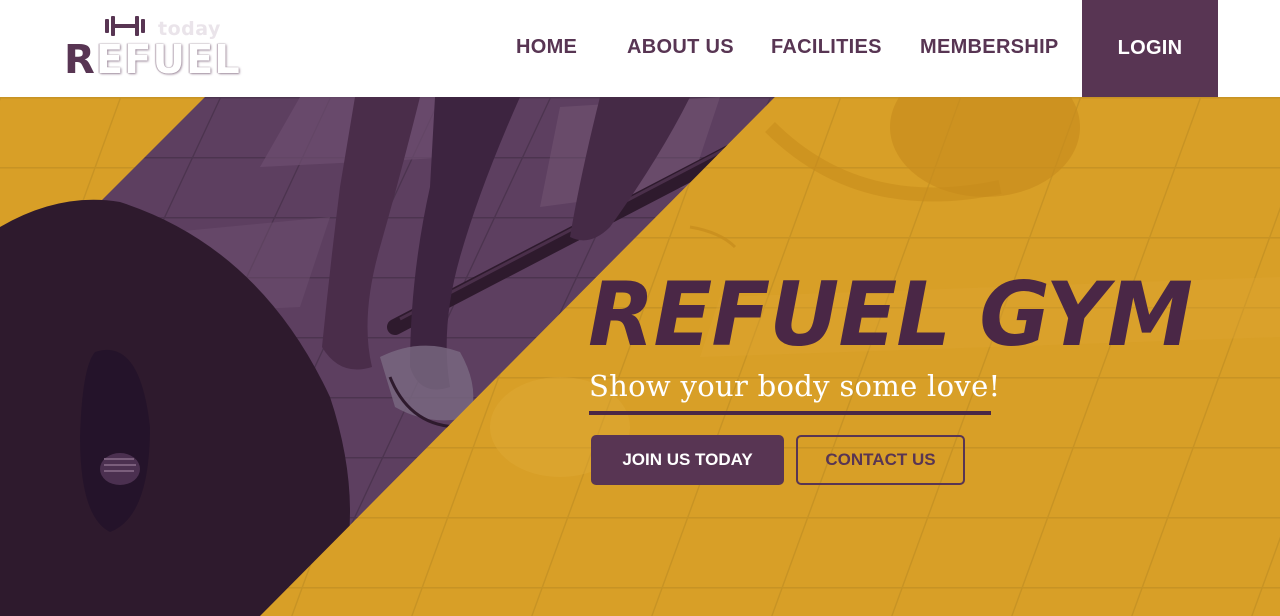 This screenshot has height=616, width=1280. What do you see at coordinates (795, 386) in the screenshot?
I see `hero-tagline: Show your body some love!` at bounding box center [795, 386].